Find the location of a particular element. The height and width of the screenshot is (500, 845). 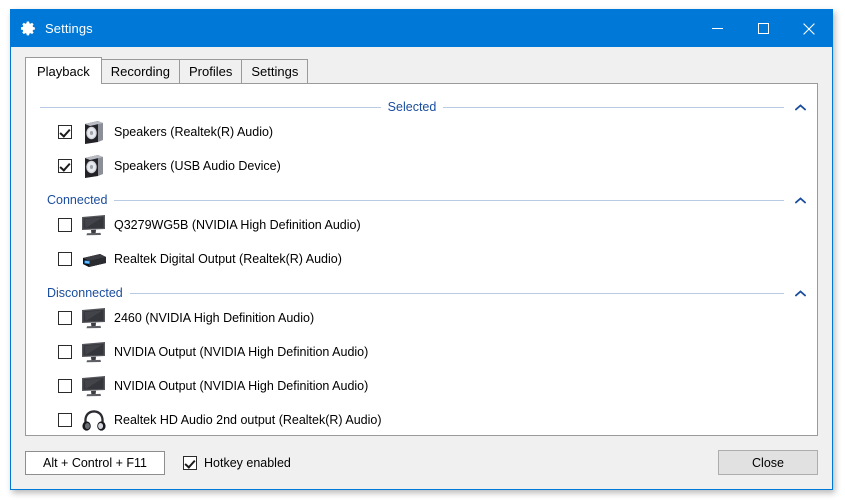

device-row: Speakers (USB Audio Device) is located at coordinates (421, 166).